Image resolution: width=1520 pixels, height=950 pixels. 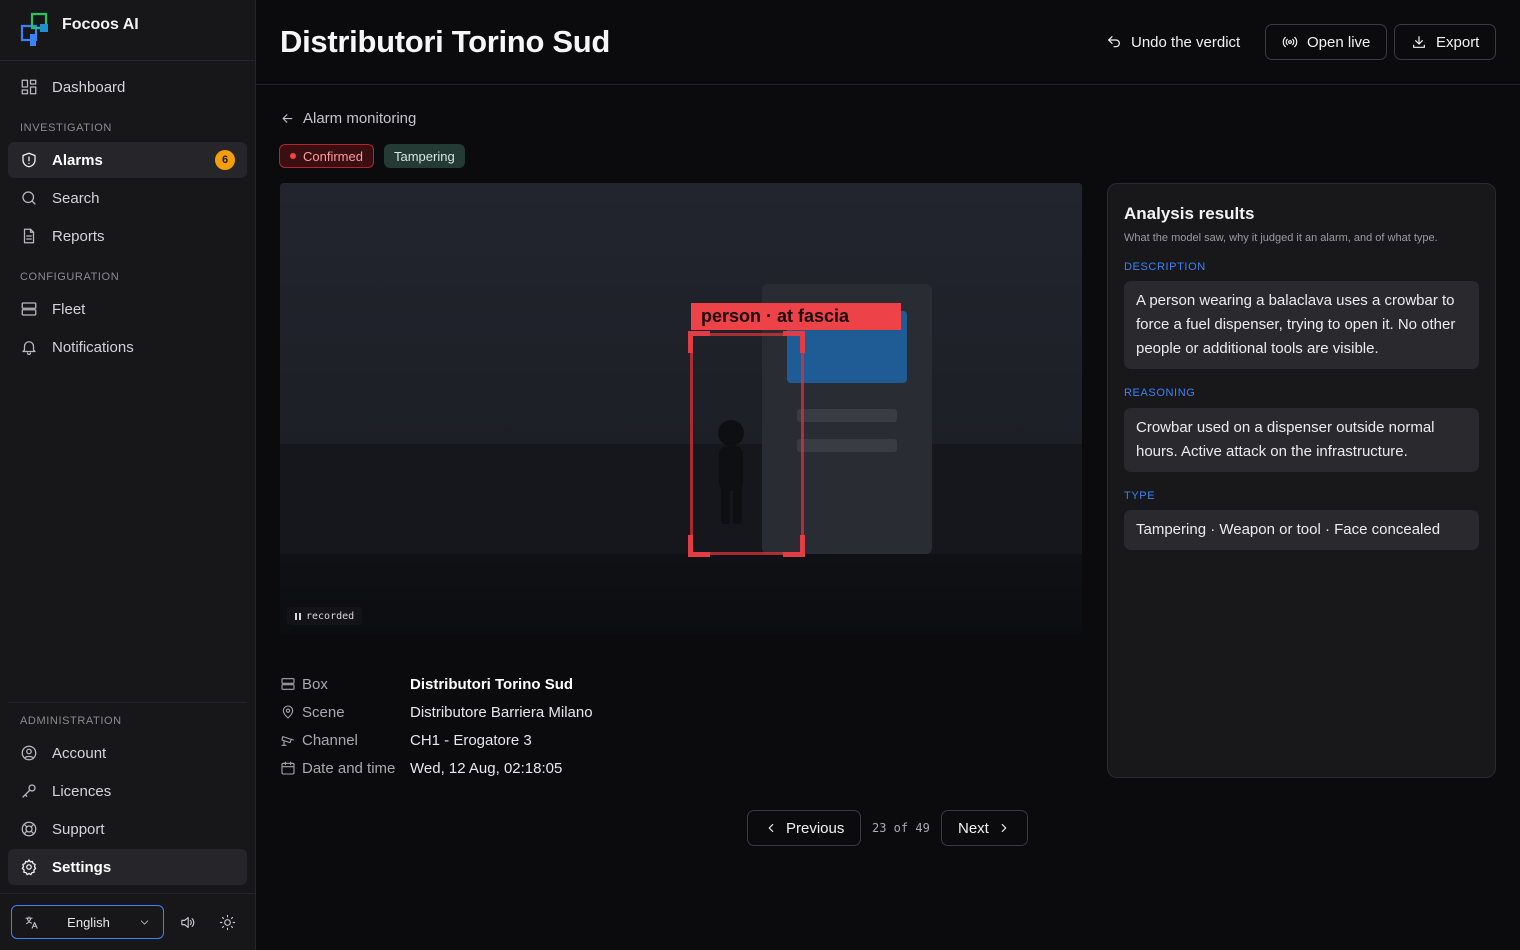 I want to click on section-label-configuration: CONFIGURATION, so click(x=70, y=277).